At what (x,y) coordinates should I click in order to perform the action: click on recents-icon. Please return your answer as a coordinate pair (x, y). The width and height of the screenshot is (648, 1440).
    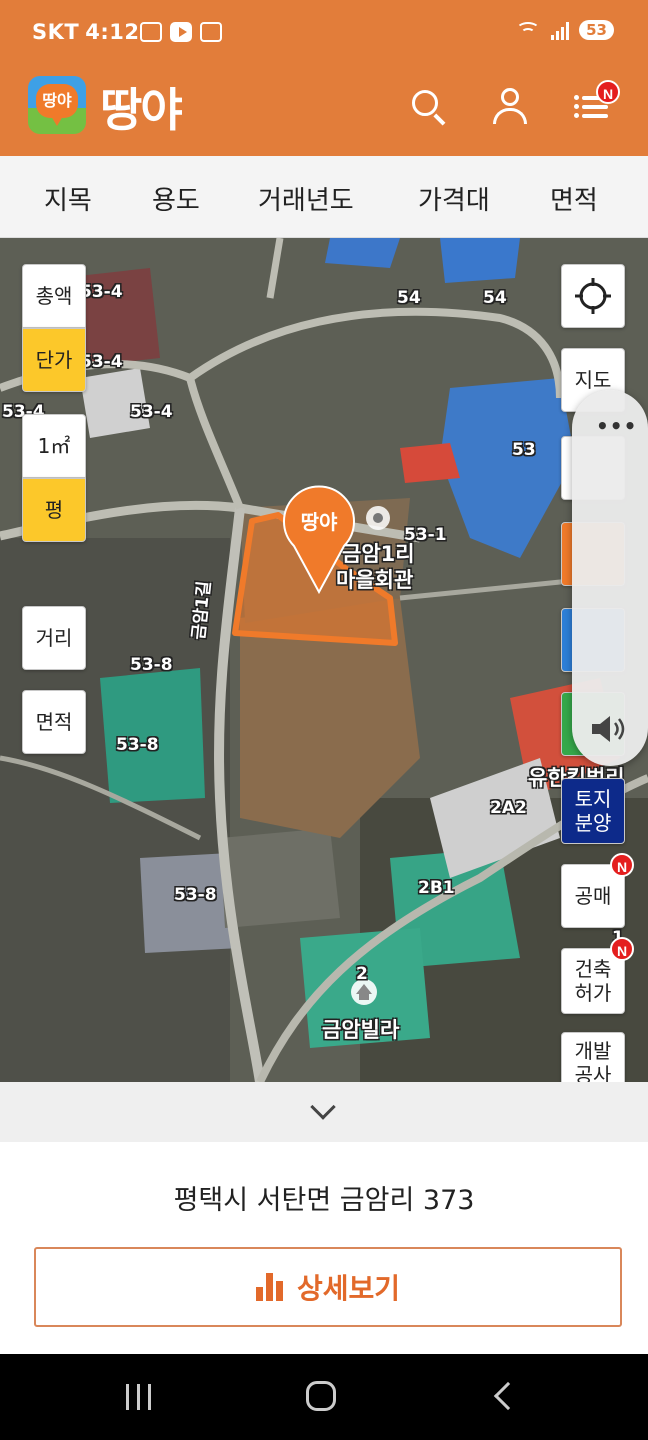
    Looking at the image, I should click on (138, 1397).